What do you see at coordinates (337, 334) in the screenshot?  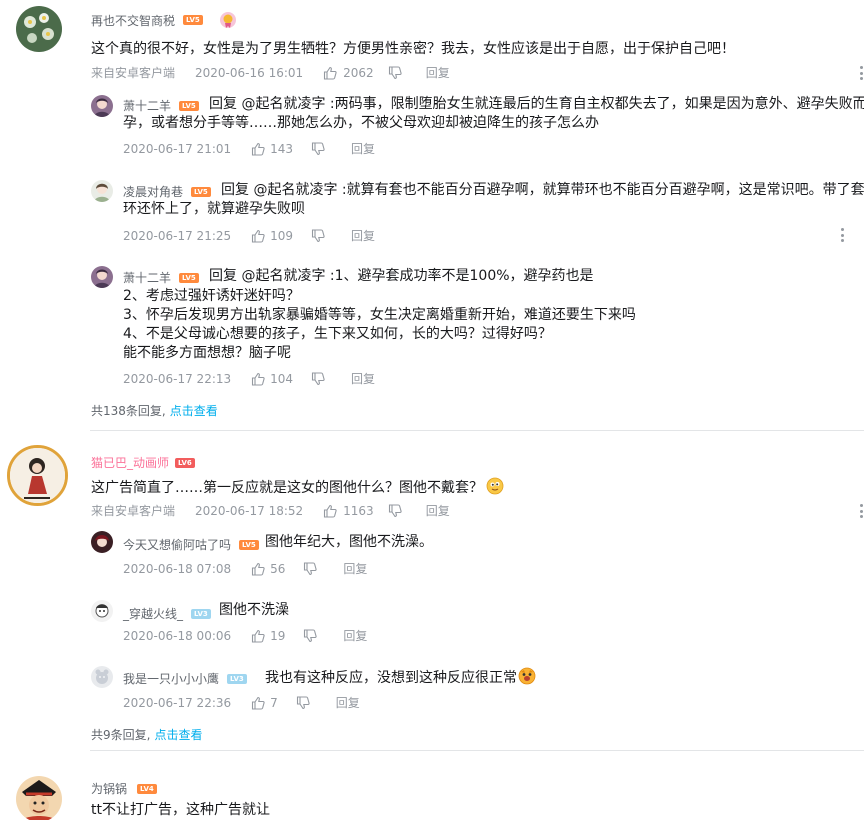 I see `reply-line: 4、不是父母诚心想要的孩子，生下来又如何，长的大吗？过得好吗？` at bounding box center [337, 334].